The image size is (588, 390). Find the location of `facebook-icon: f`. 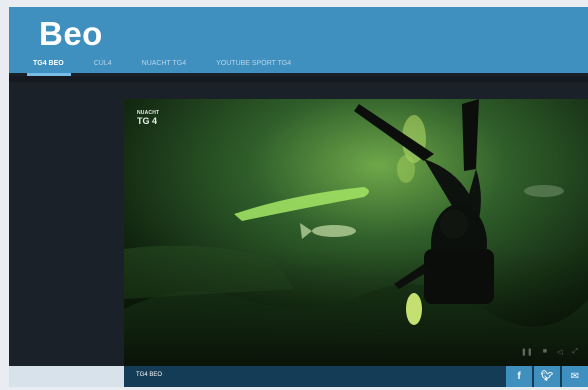

facebook-icon: f is located at coordinates (519, 376).